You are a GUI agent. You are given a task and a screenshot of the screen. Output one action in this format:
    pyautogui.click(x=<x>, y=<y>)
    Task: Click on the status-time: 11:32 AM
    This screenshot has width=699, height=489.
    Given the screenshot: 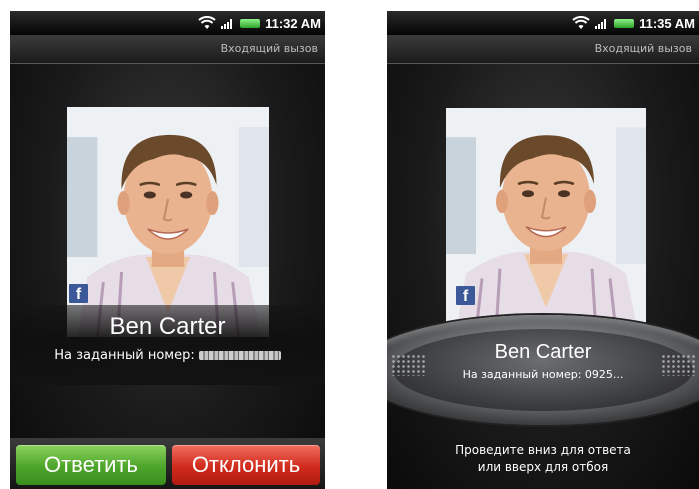 What is the action you would take?
    pyautogui.click(x=293, y=23)
    